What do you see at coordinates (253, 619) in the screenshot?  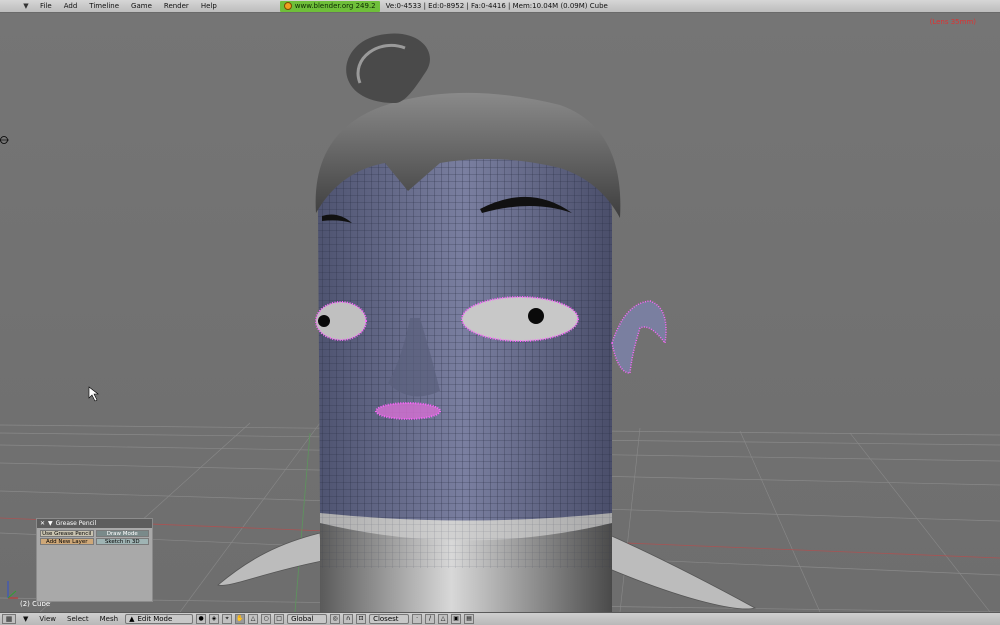 I see `translate-icon: △` at bounding box center [253, 619].